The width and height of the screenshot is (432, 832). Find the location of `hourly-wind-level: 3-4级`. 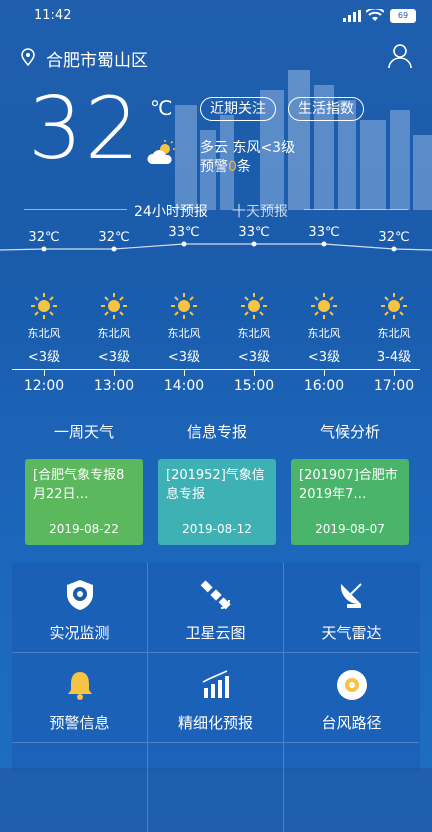

hourly-wind-level: 3-4级 is located at coordinates (394, 357).